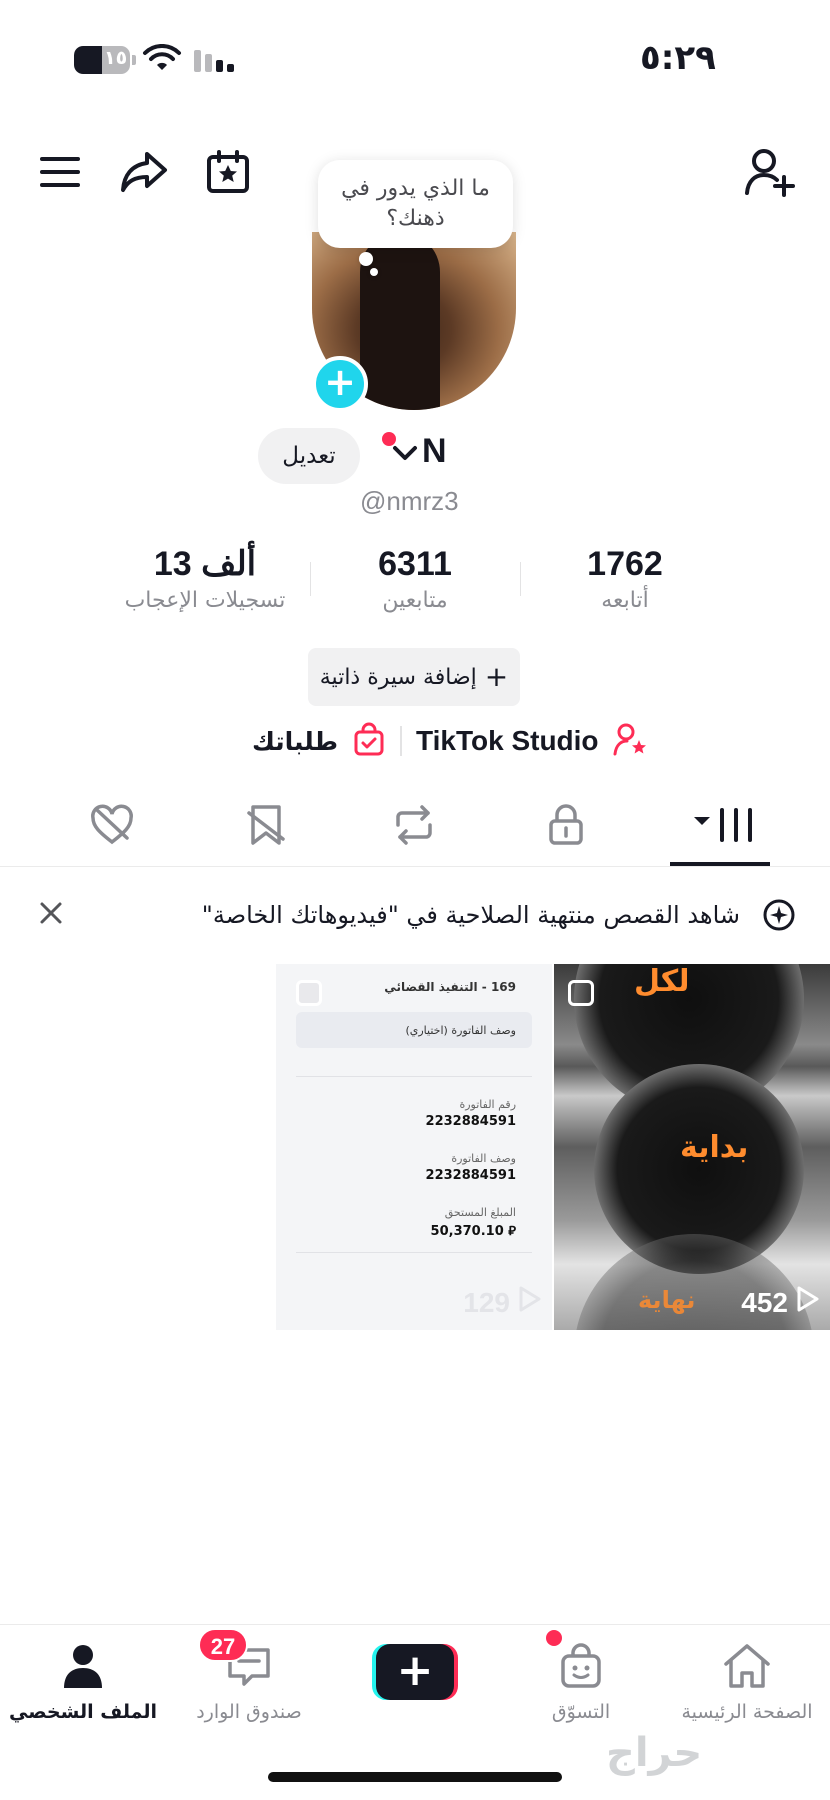  I want to click on nav-shop-label: التسوّق, so click(581, 1712).